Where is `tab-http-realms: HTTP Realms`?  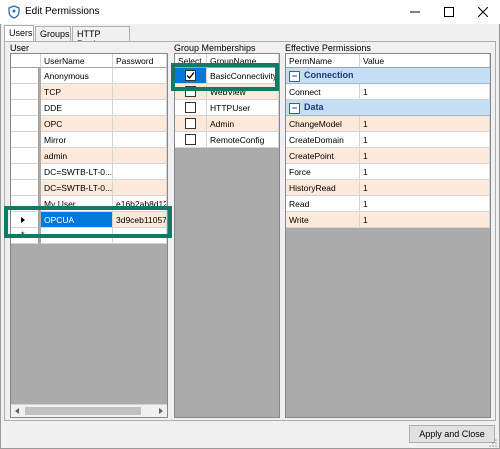 tab-http-realms: HTTP Realms is located at coordinates (101, 37).